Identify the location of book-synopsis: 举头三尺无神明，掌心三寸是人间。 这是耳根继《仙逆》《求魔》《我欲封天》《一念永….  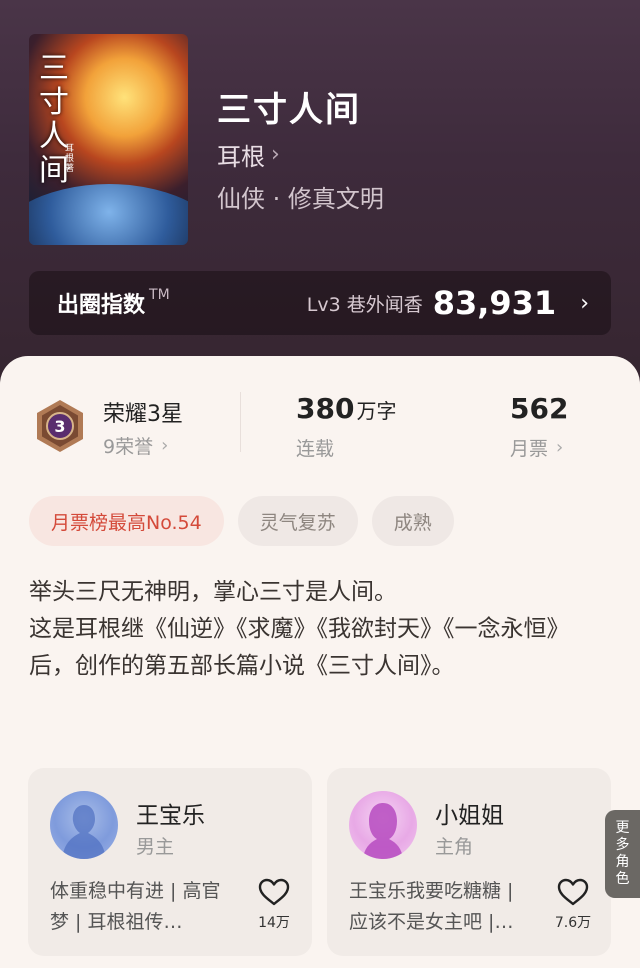
(319, 629).